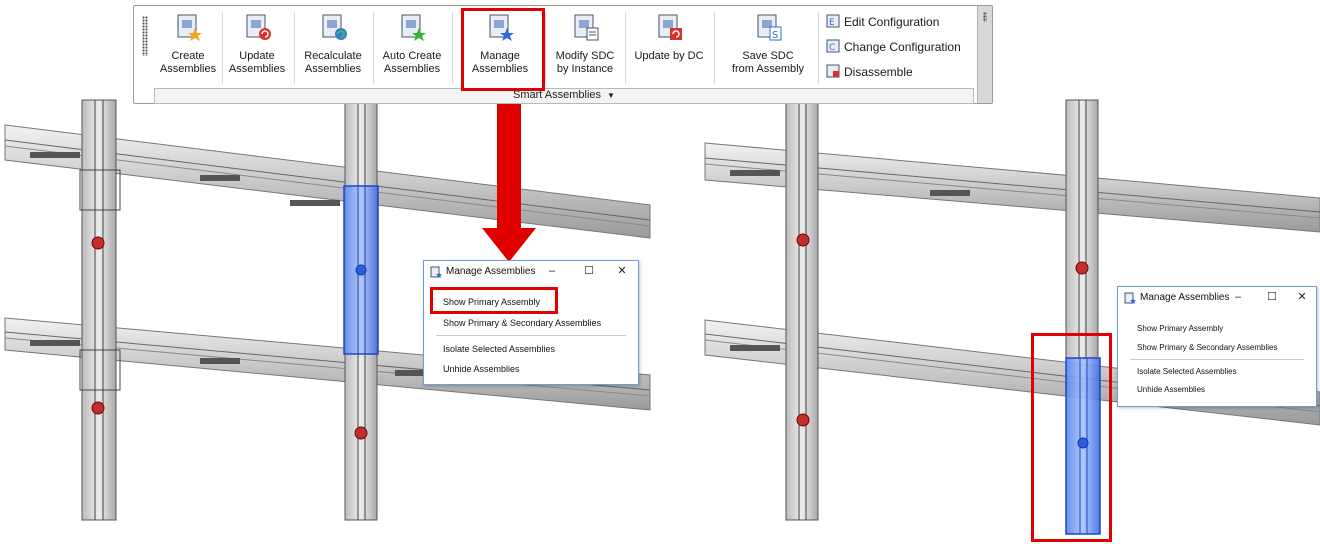 The width and height of the screenshot is (1320, 544). Describe the element at coordinates (412, 69) in the screenshot. I see `auto-create-assemblies-label-2: Assemblies` at that location.